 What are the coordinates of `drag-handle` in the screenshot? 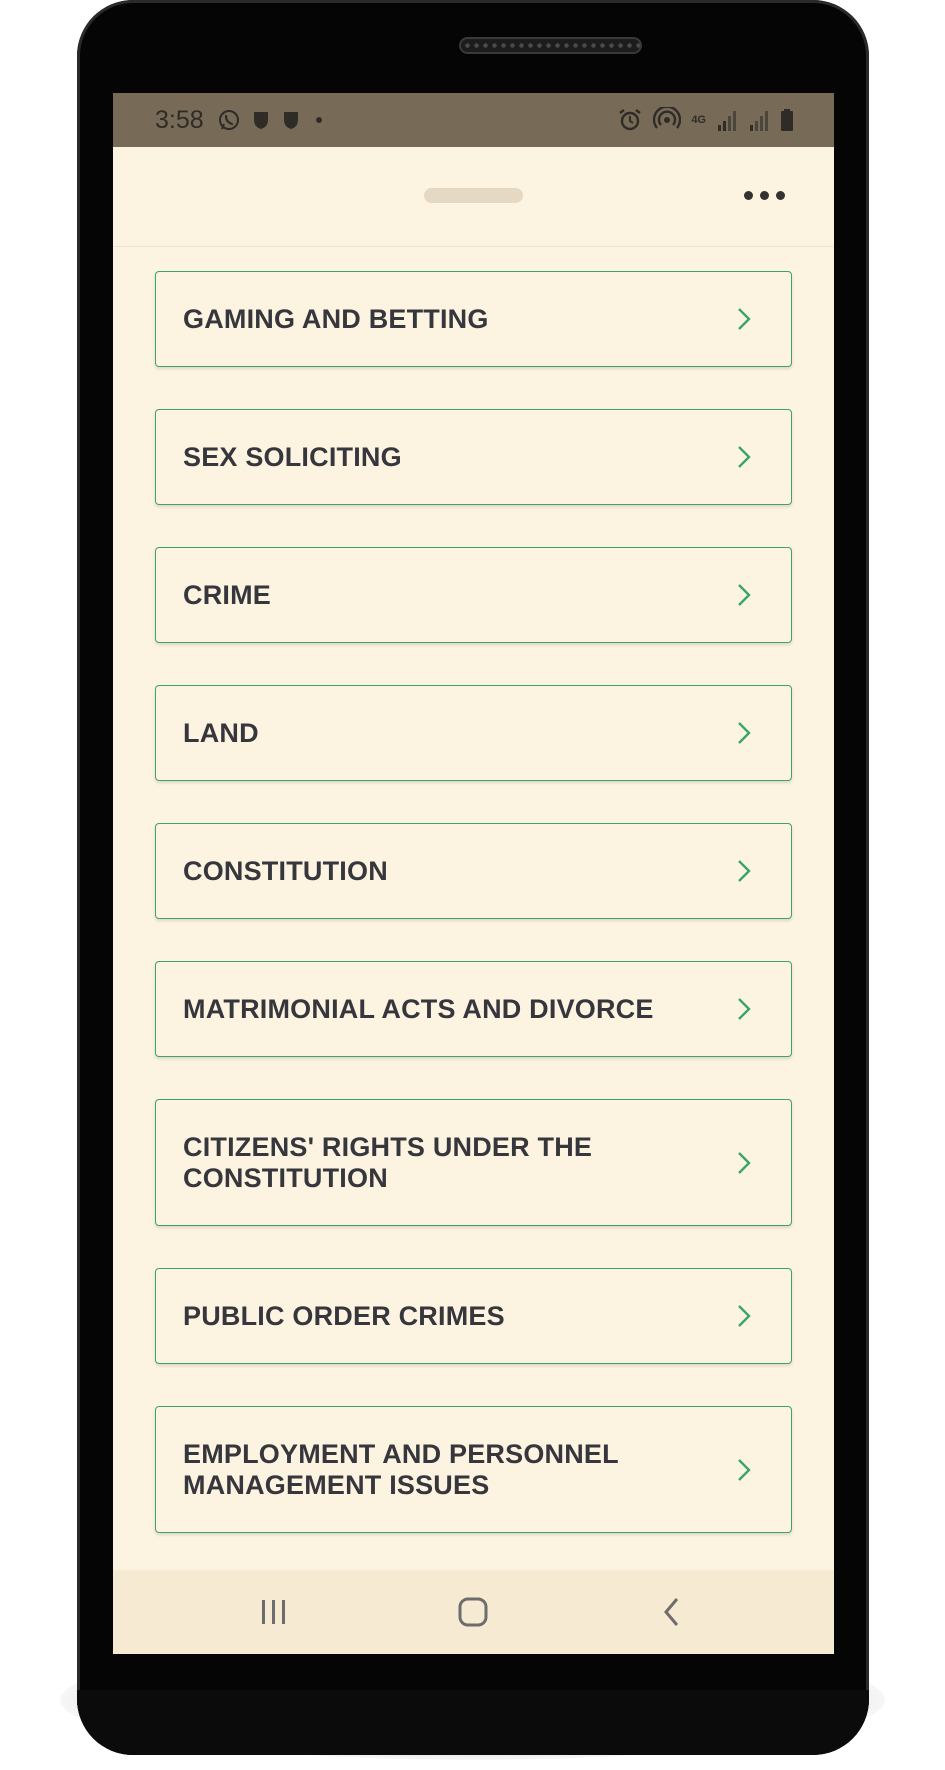 It's located at (473, 195).